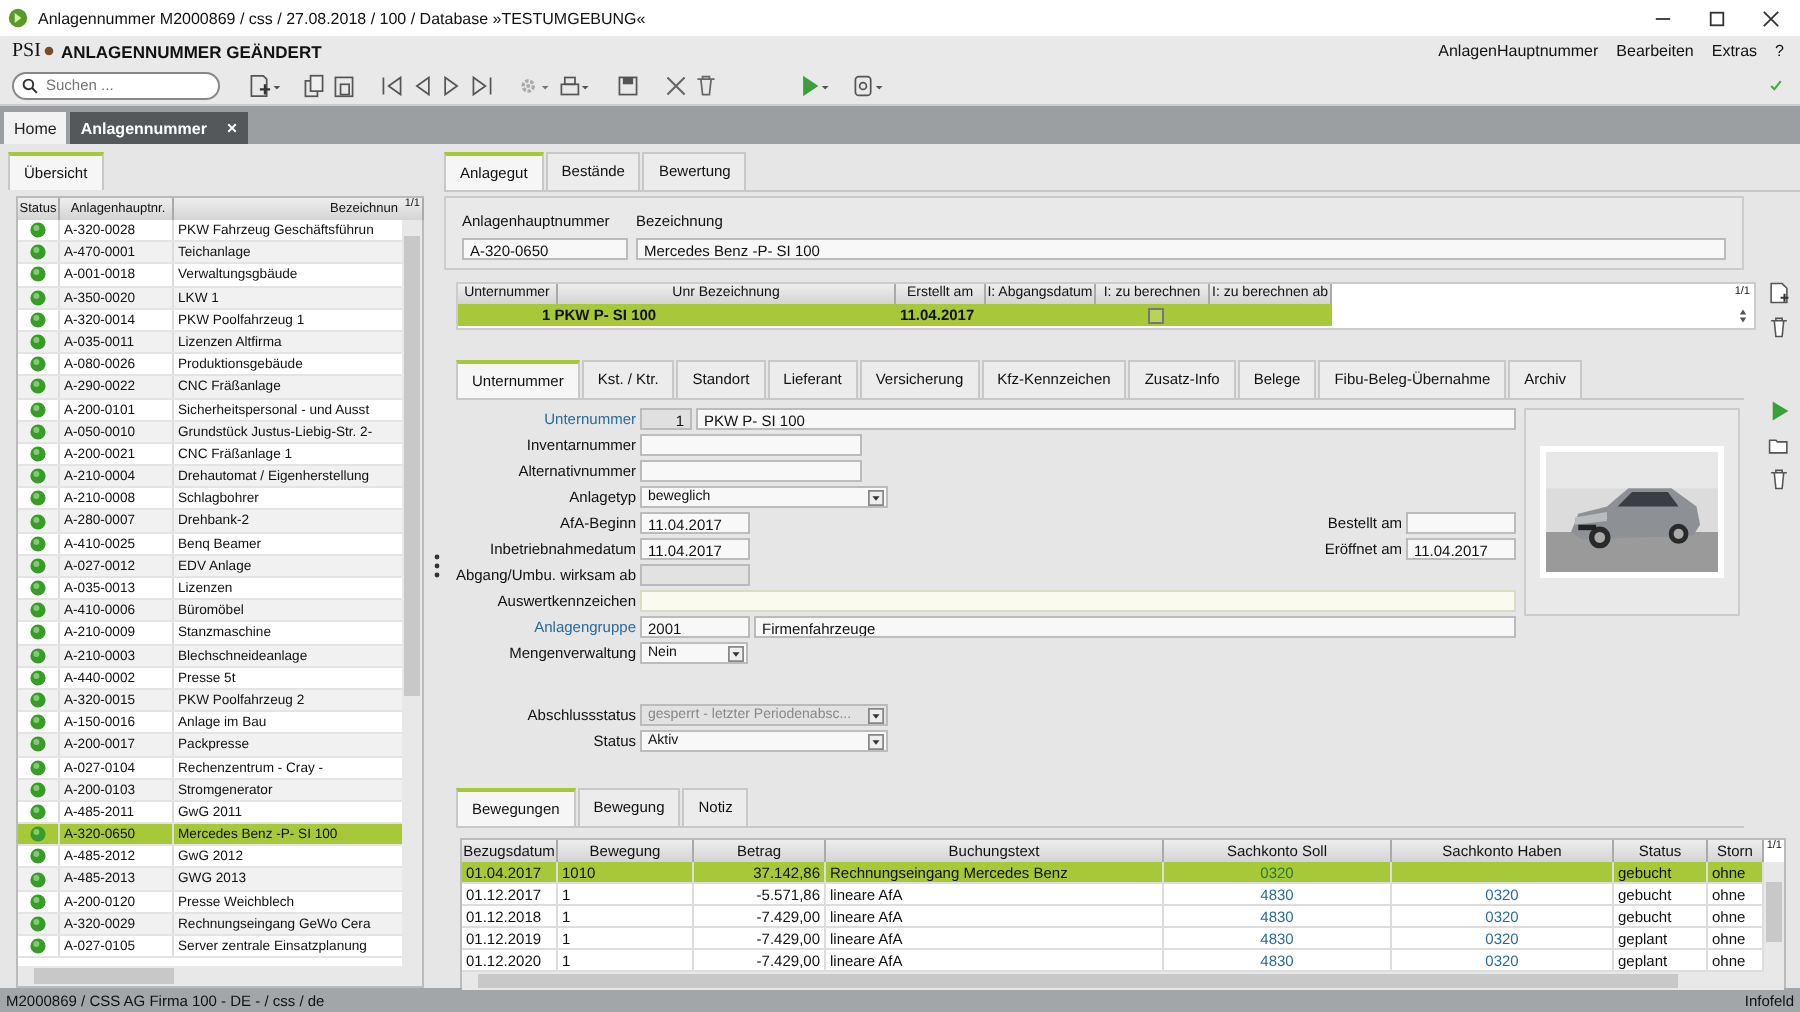 The width and height of the screenshot is (1800, 1012). What do you see at coordinates (344, 85) in the screenshot?
I see `paste-icon` at bounding box center [344, 85].